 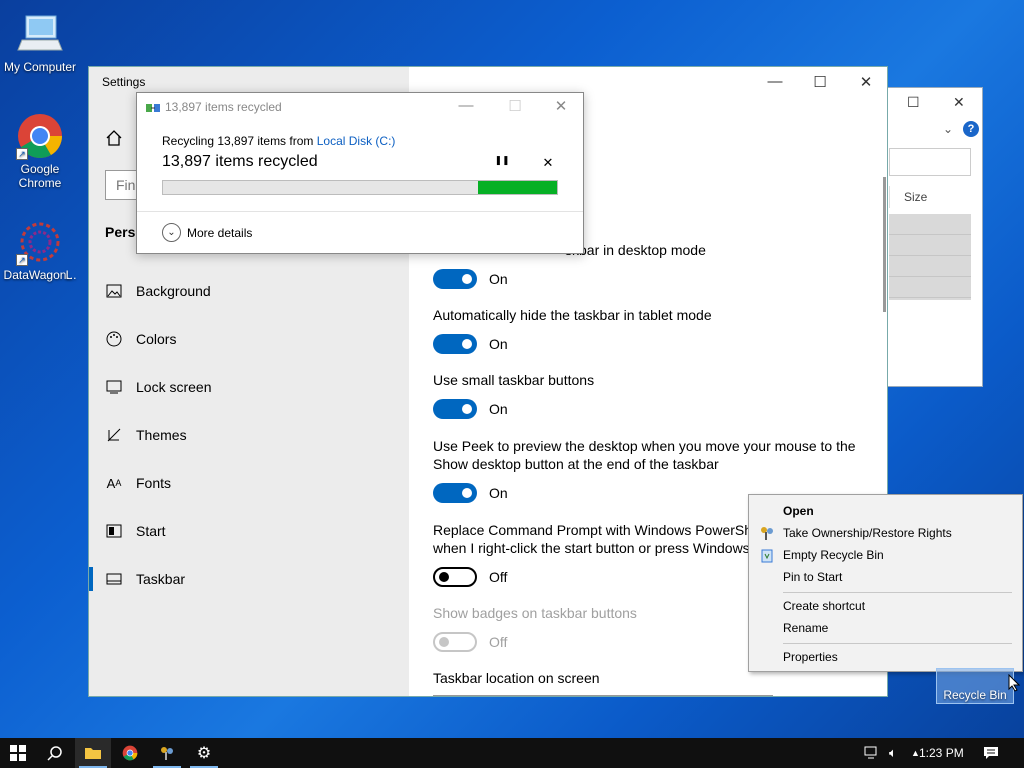 I want to click on toggle-peek, so click(x=455, y=493).